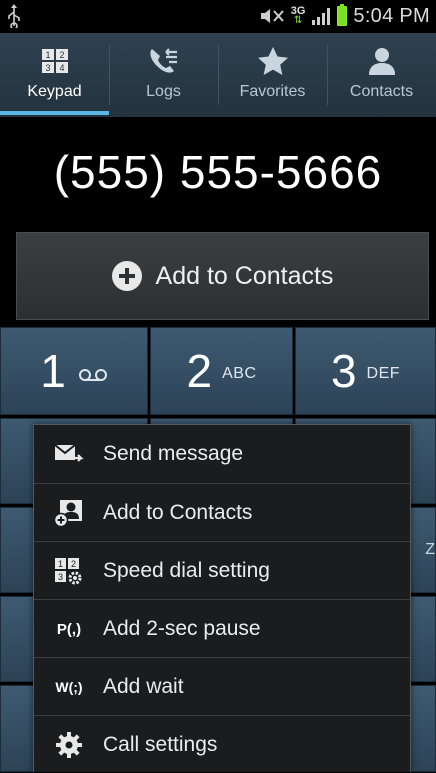 The width and height of the screenshot is (436, 773). What do you see at coordinates (53, 371) in the screenshot?
I see `key-digit: 1` at bounding box center [53, 371].